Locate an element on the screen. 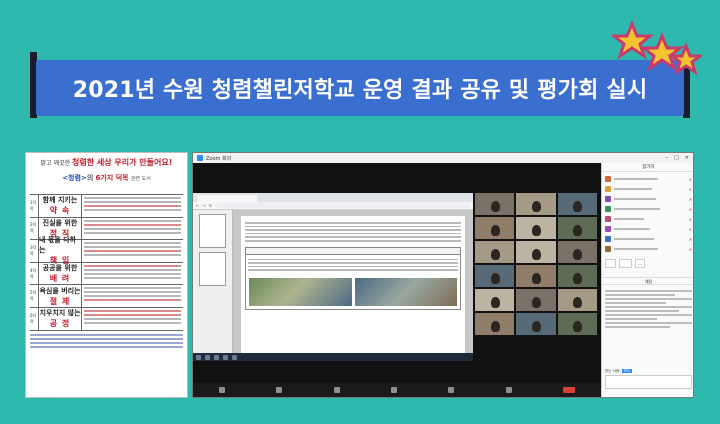  poster-subtitle: <청렴>의 6가지 덕목 관련 도서 is located at coordinates (106, 178).